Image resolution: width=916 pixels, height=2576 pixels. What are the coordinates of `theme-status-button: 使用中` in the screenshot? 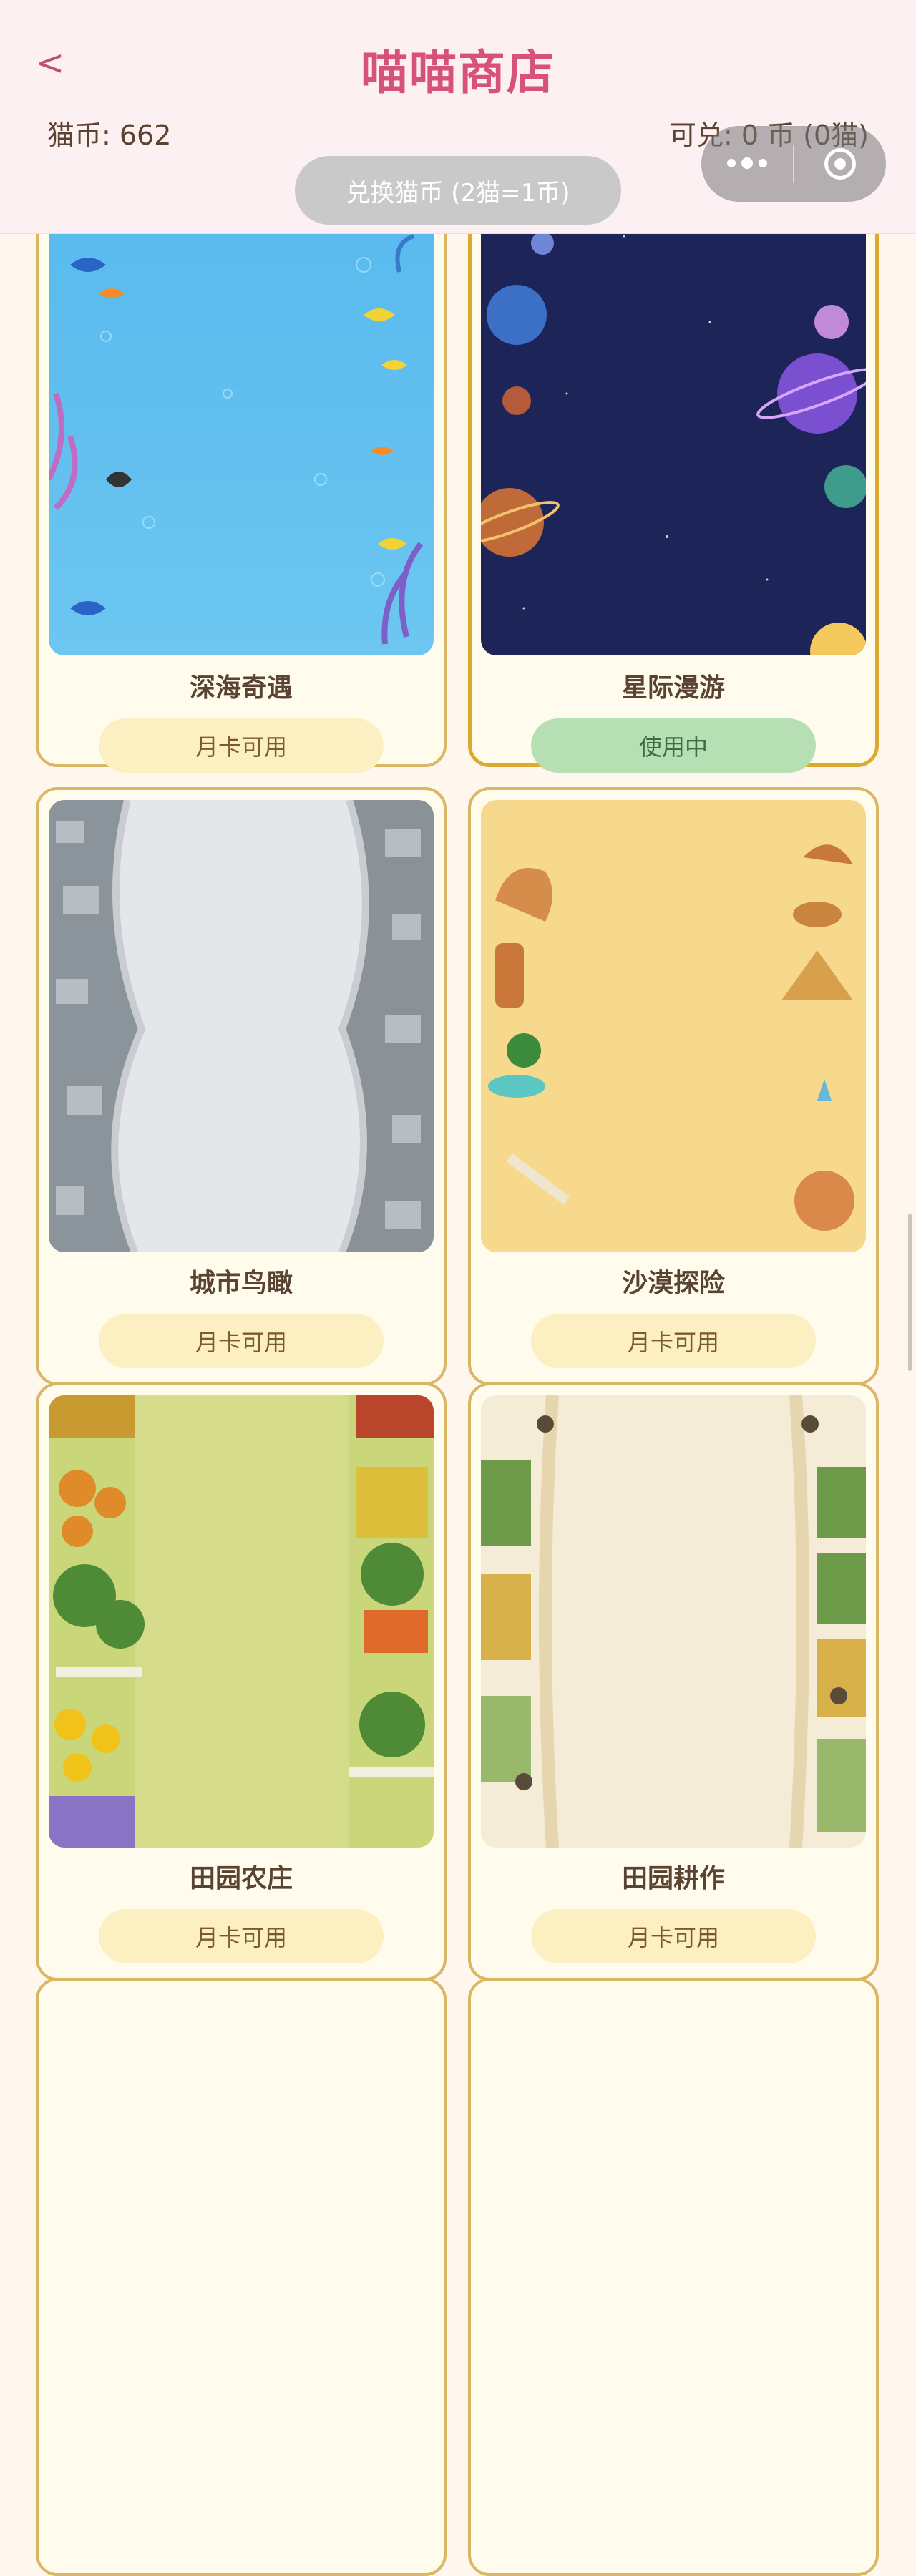 It's located at (673, 745).